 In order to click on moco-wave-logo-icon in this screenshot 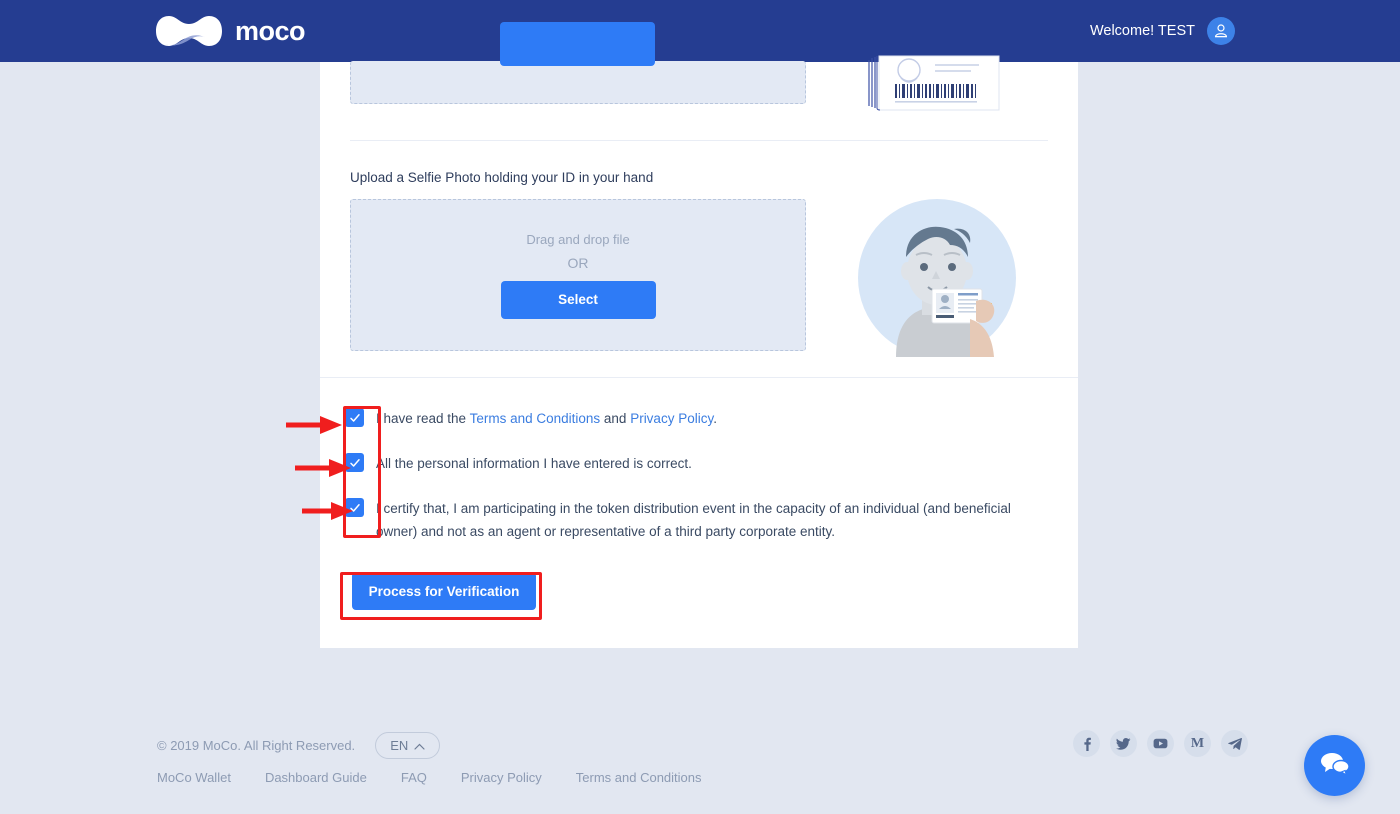, I will do `click(189, 31)`.